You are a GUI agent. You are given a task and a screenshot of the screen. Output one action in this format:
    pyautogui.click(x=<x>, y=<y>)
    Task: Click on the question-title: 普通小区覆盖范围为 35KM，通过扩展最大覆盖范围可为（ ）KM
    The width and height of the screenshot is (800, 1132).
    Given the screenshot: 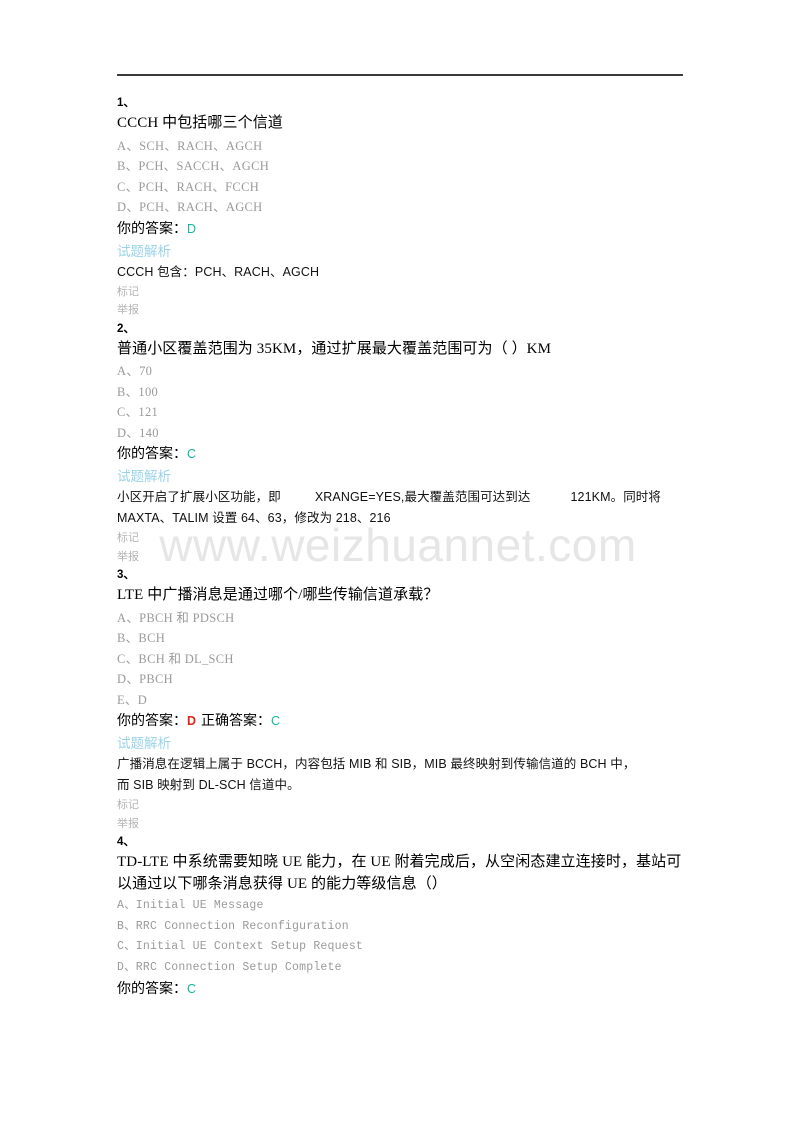 What is the action you would take?
    pyautogui.click(x=334, y=348)
    